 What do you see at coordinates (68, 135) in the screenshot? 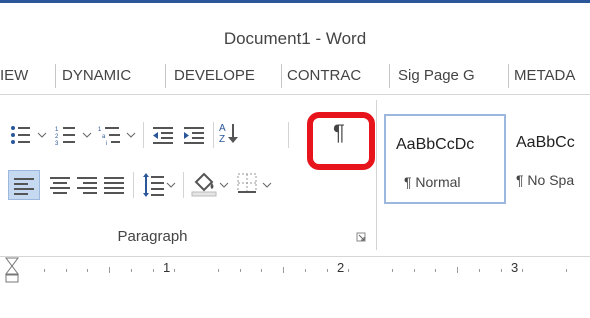
I see `numbering-icon: 1 2 3` at bounding box center [68, 135].